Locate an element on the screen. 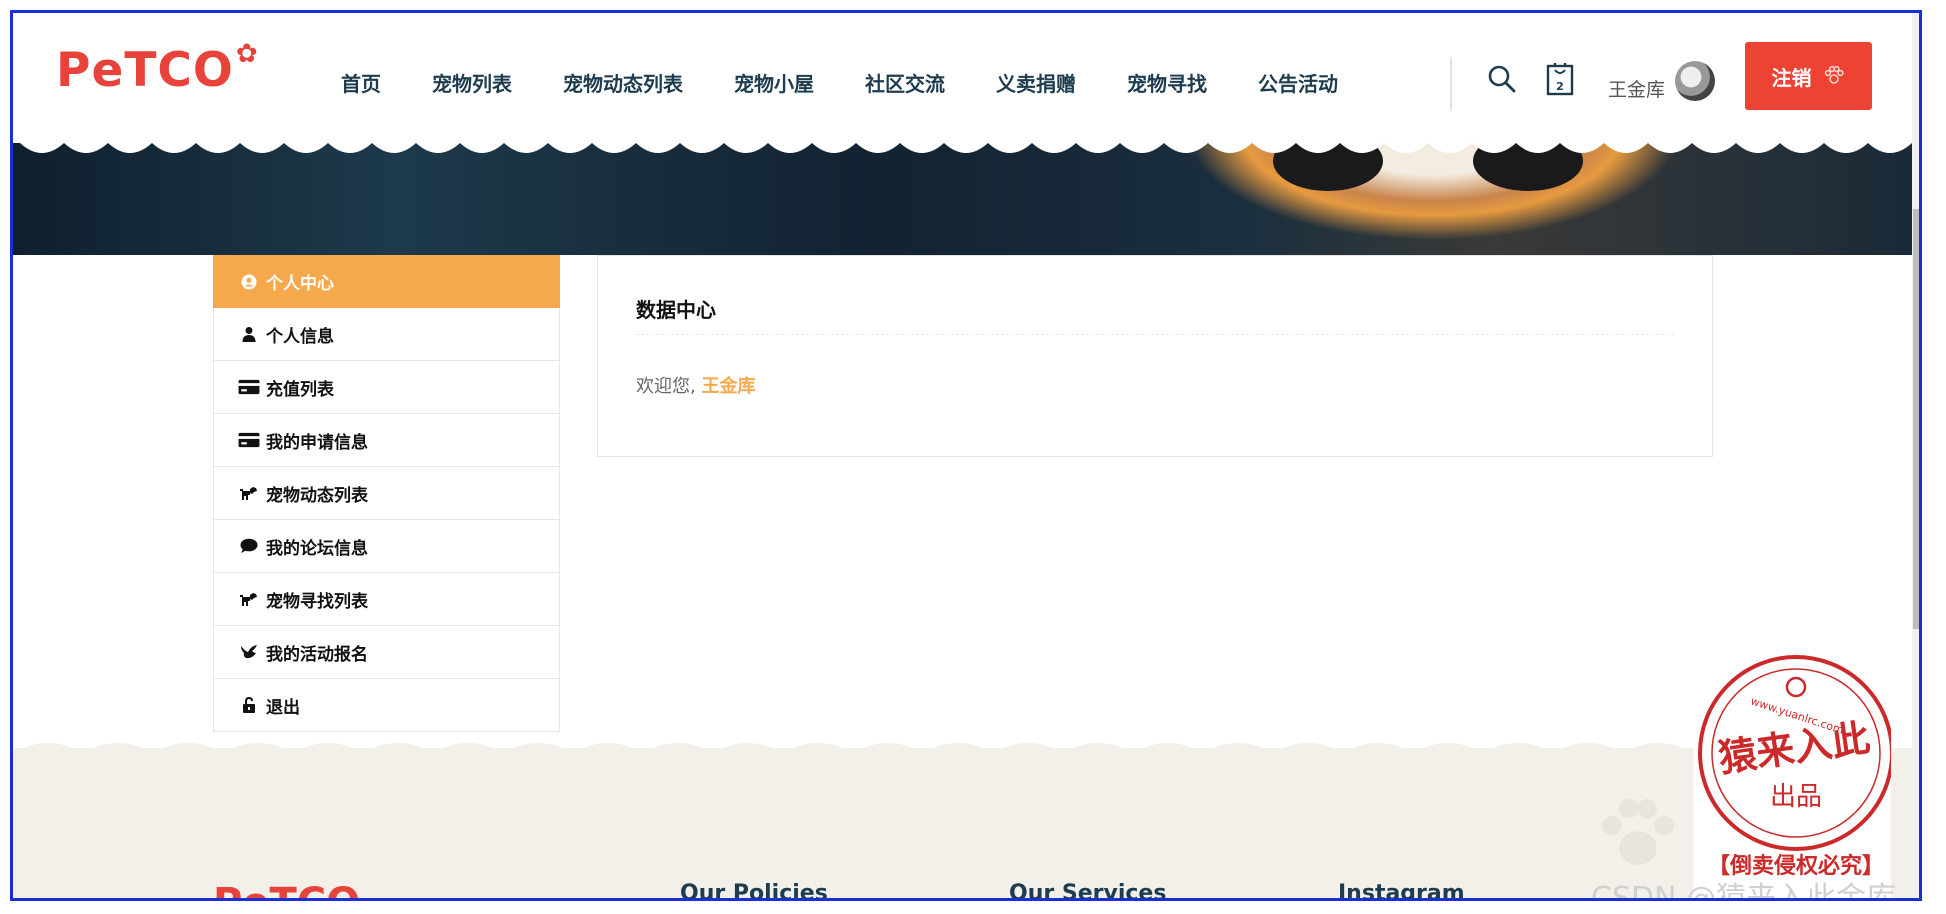 This screenshot has height=914, width=1946. sidebar-item-label: 个人中心 is located at coordinates (300, 284).